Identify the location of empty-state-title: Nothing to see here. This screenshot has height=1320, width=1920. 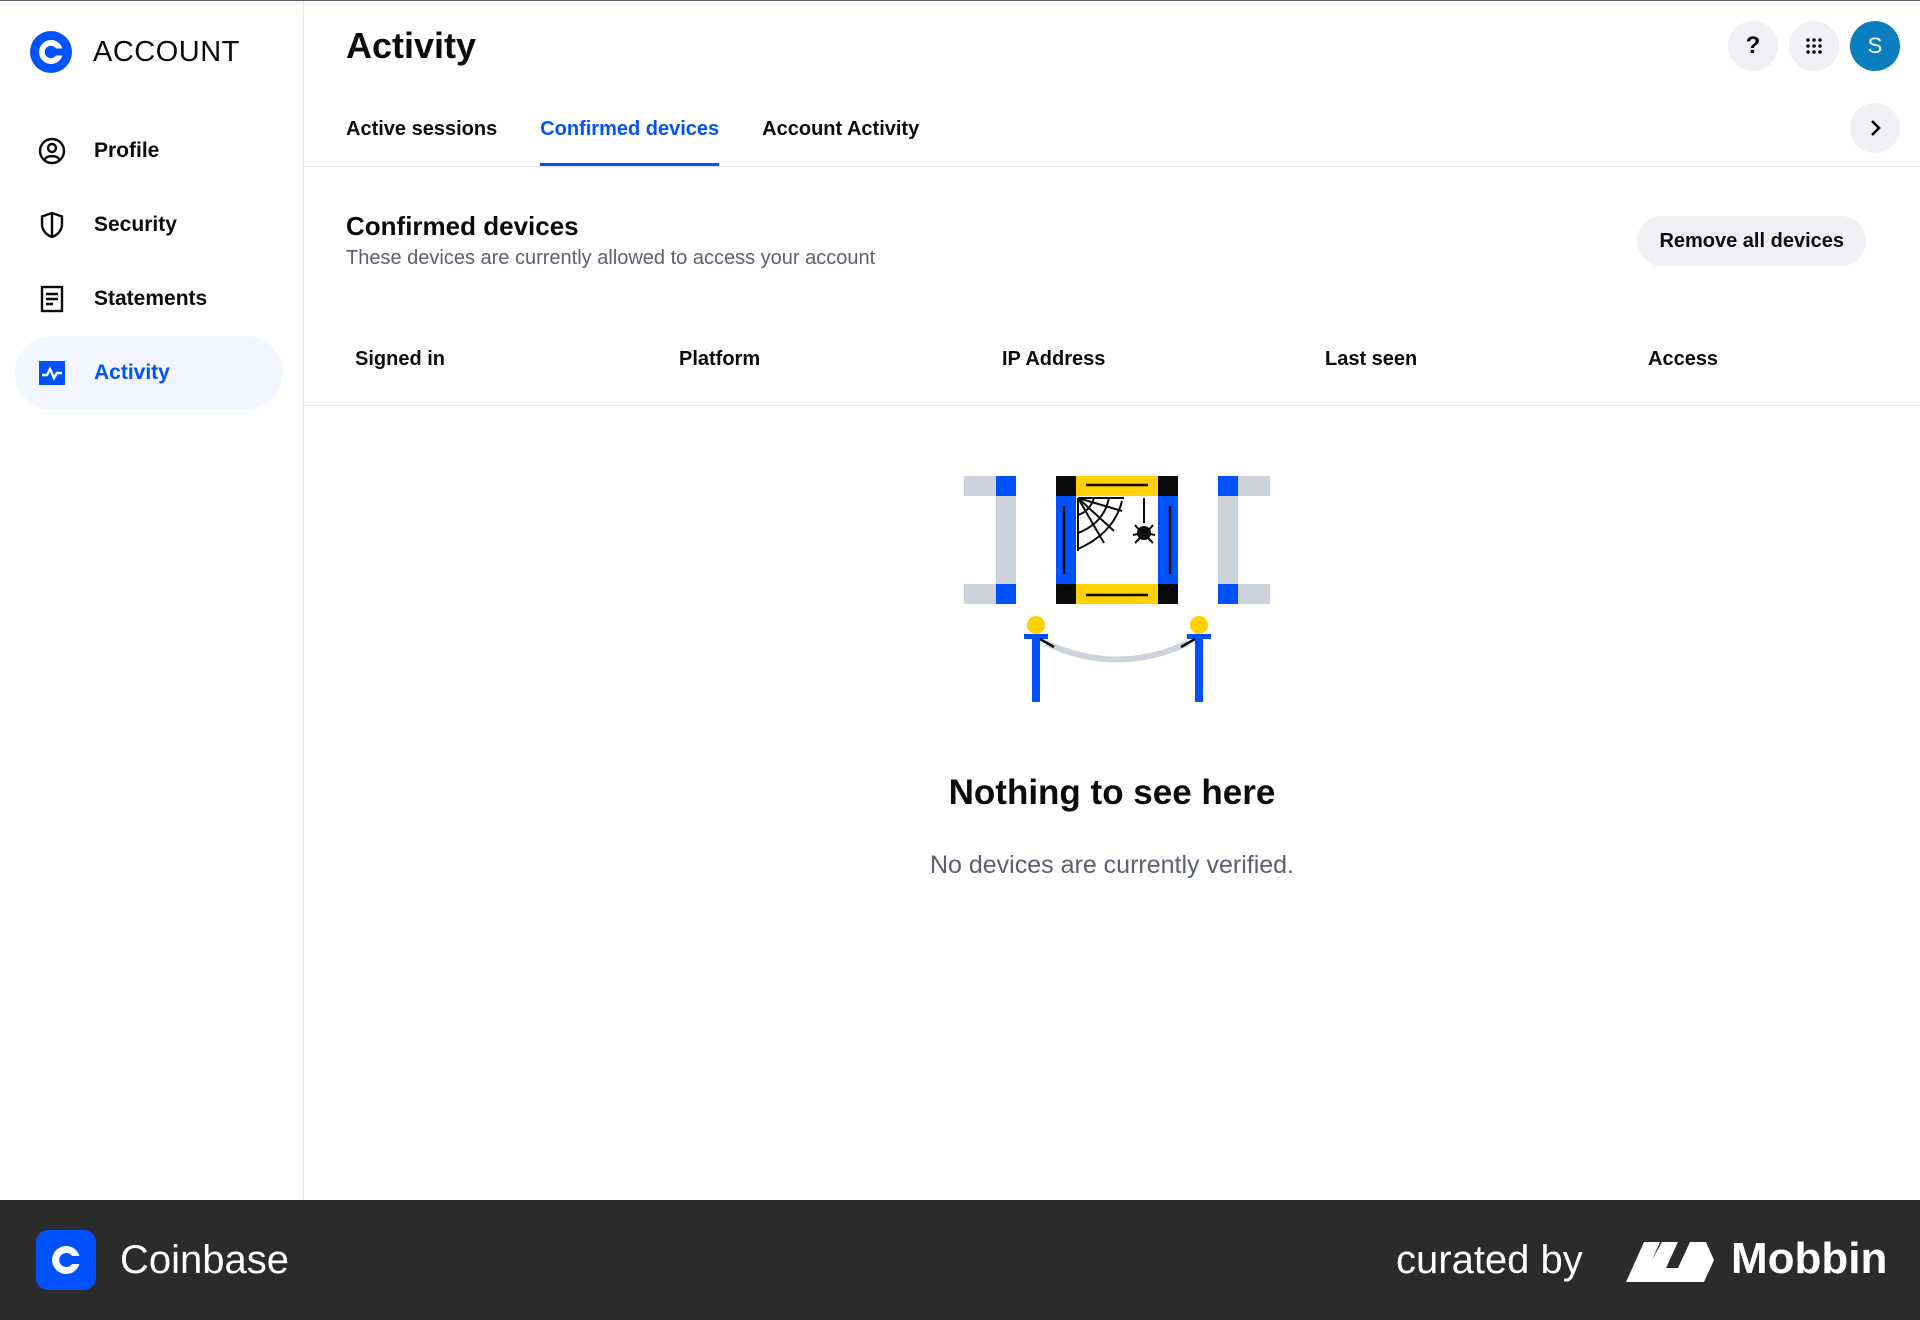
(1112, 793).